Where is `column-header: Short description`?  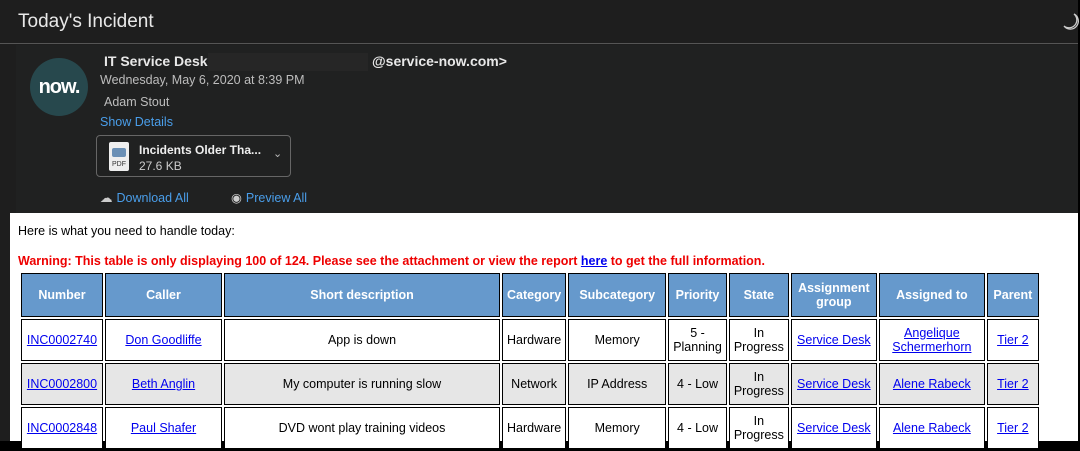
column-header: Short description is located at coordinates (362, 295).